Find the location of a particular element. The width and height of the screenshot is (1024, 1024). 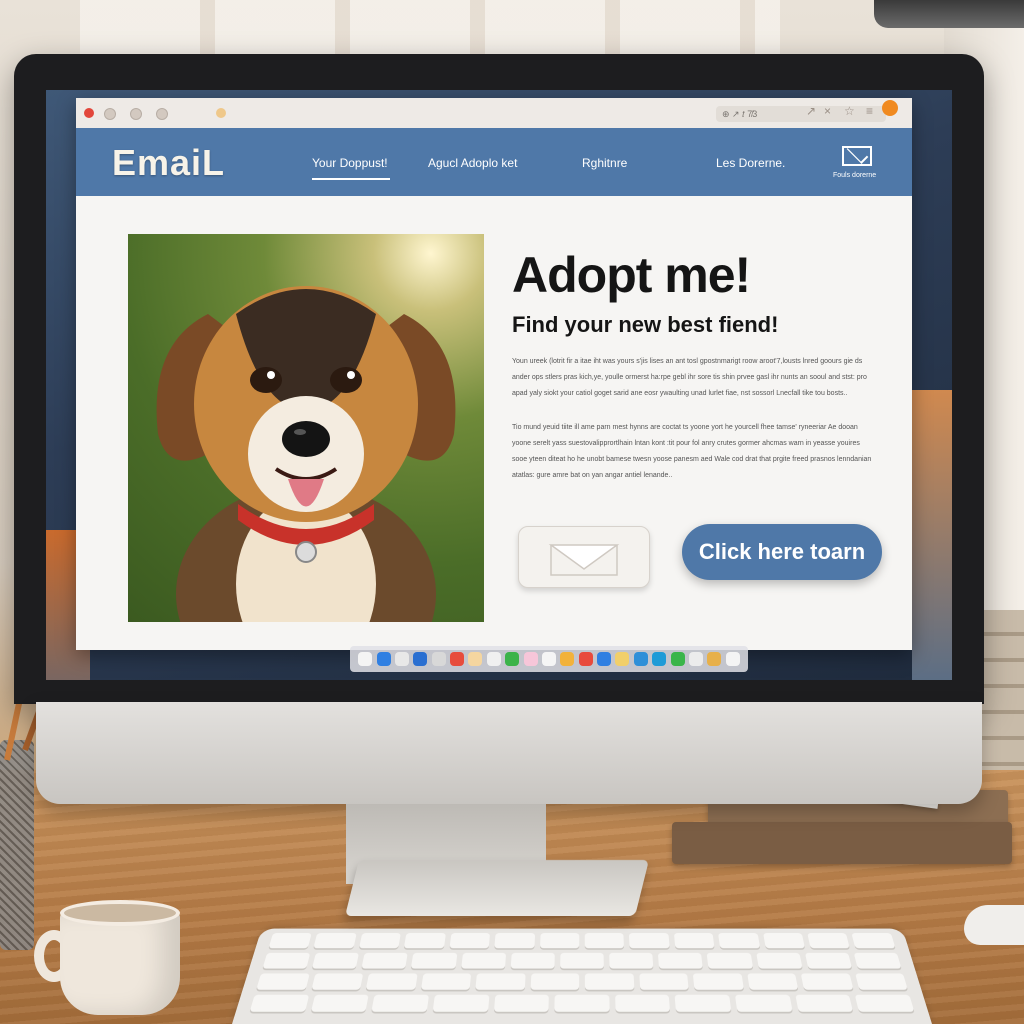

extension-icon is located at coordinates (221, 113).